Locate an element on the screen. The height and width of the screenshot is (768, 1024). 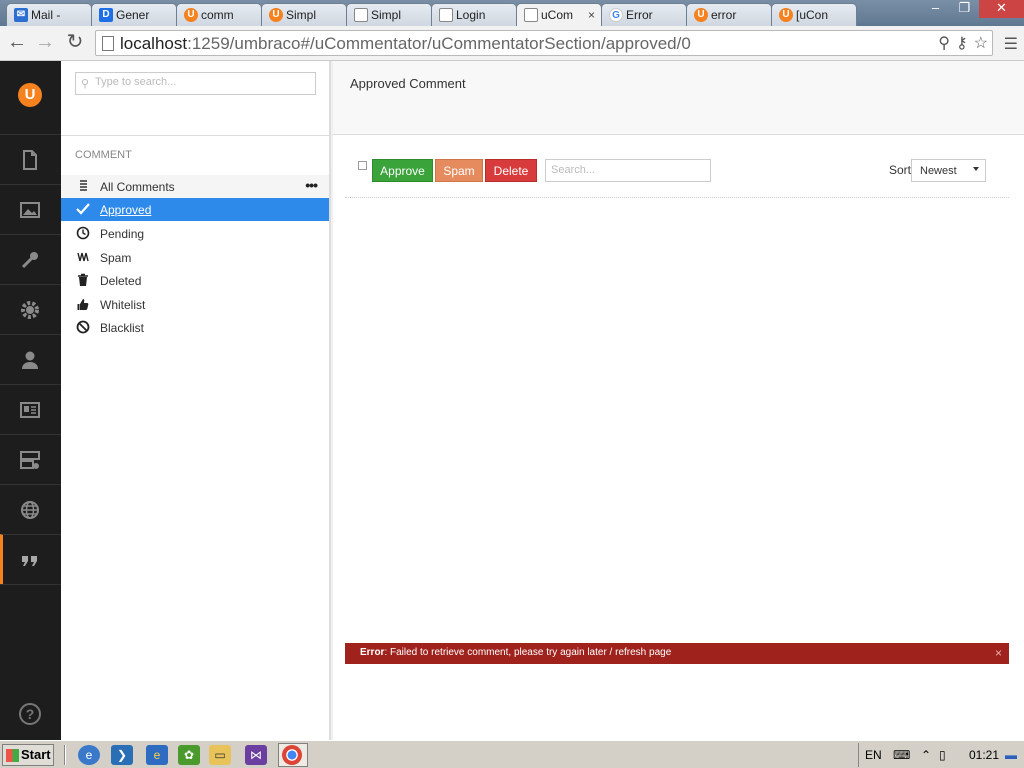
close-icon: × is located at coordinates (998, 653).